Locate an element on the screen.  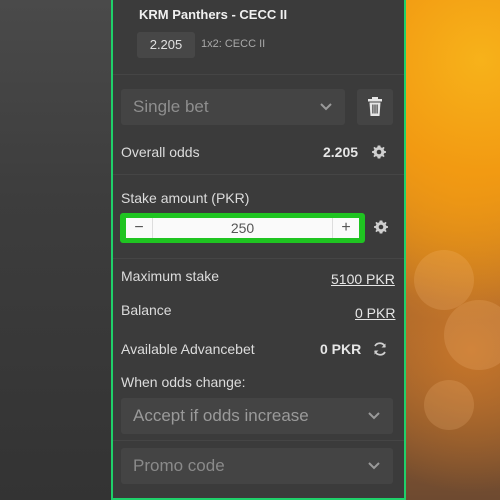
selection-market: 1x2: CECC II is located at coordinates (233, 44).